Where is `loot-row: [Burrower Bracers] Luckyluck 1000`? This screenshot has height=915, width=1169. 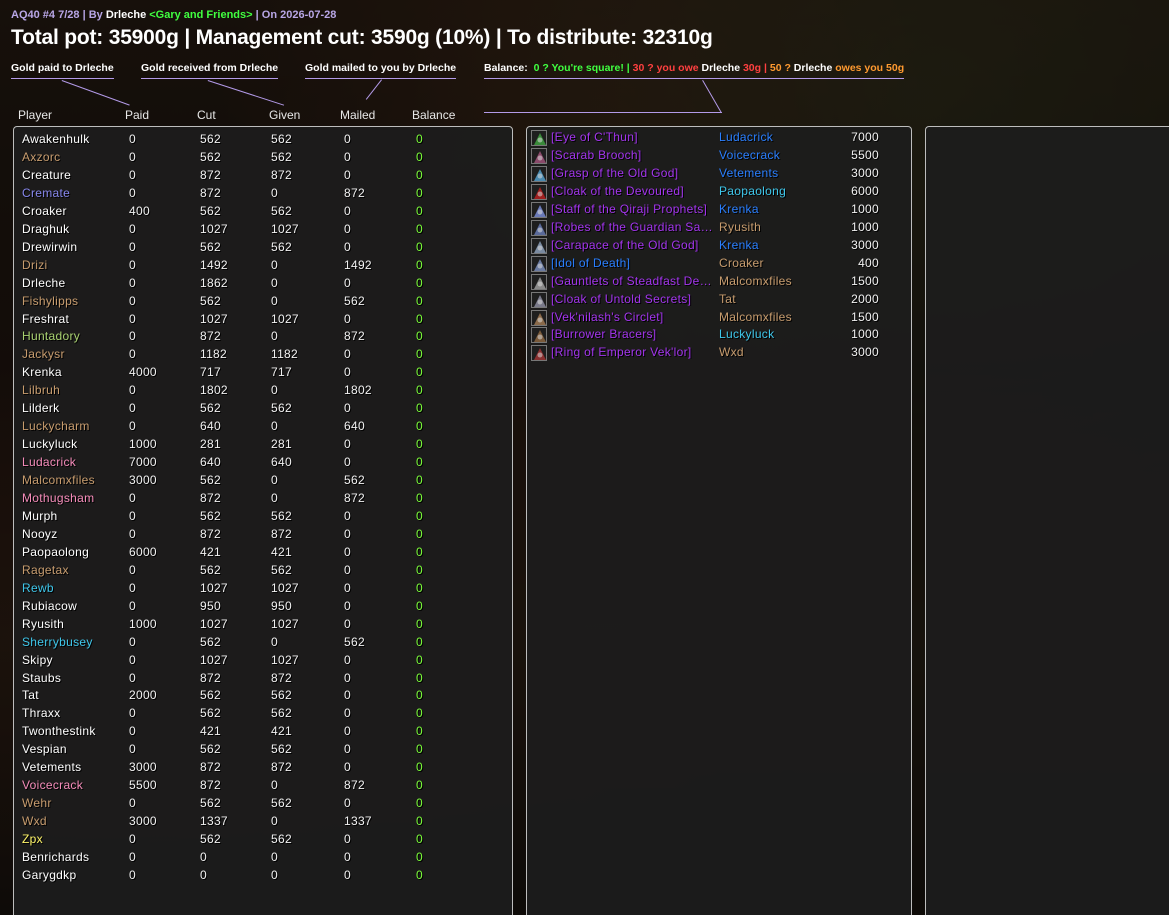
loot-row: [Burrower Bracers] Luckyluck 1000 is located at coordinates (716, 336).